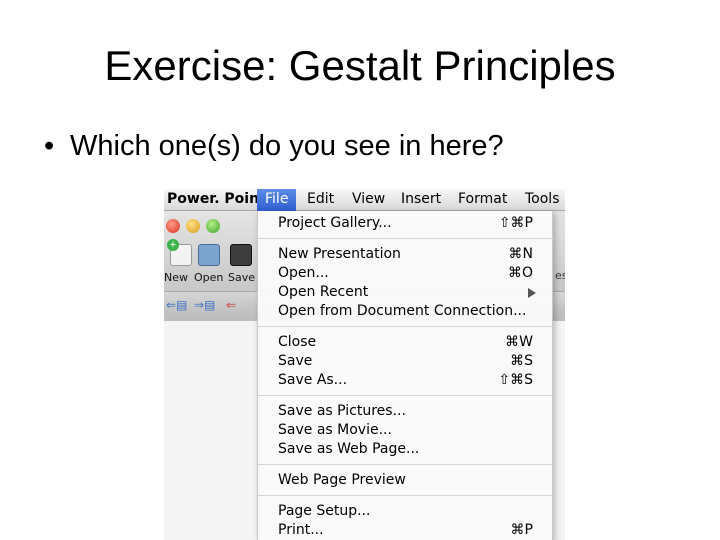 This screenshot has width=720, height=540. Describe the element at coordinates (213, 226) in the screenshot. I see `zoom-window-icon` at that location.